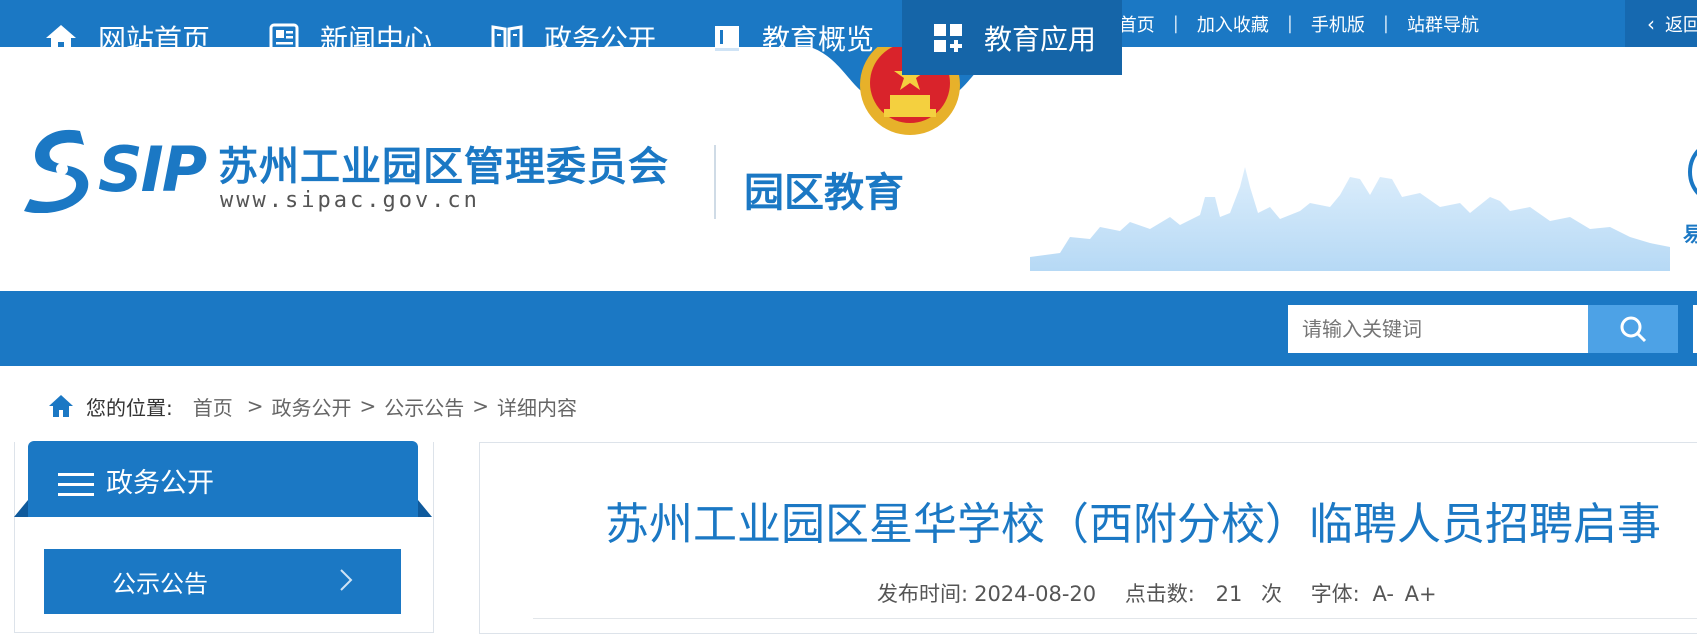 This screenshot has height=634, width=1697. I want to click on font-size-label: 字体:, so click(1335, 594).